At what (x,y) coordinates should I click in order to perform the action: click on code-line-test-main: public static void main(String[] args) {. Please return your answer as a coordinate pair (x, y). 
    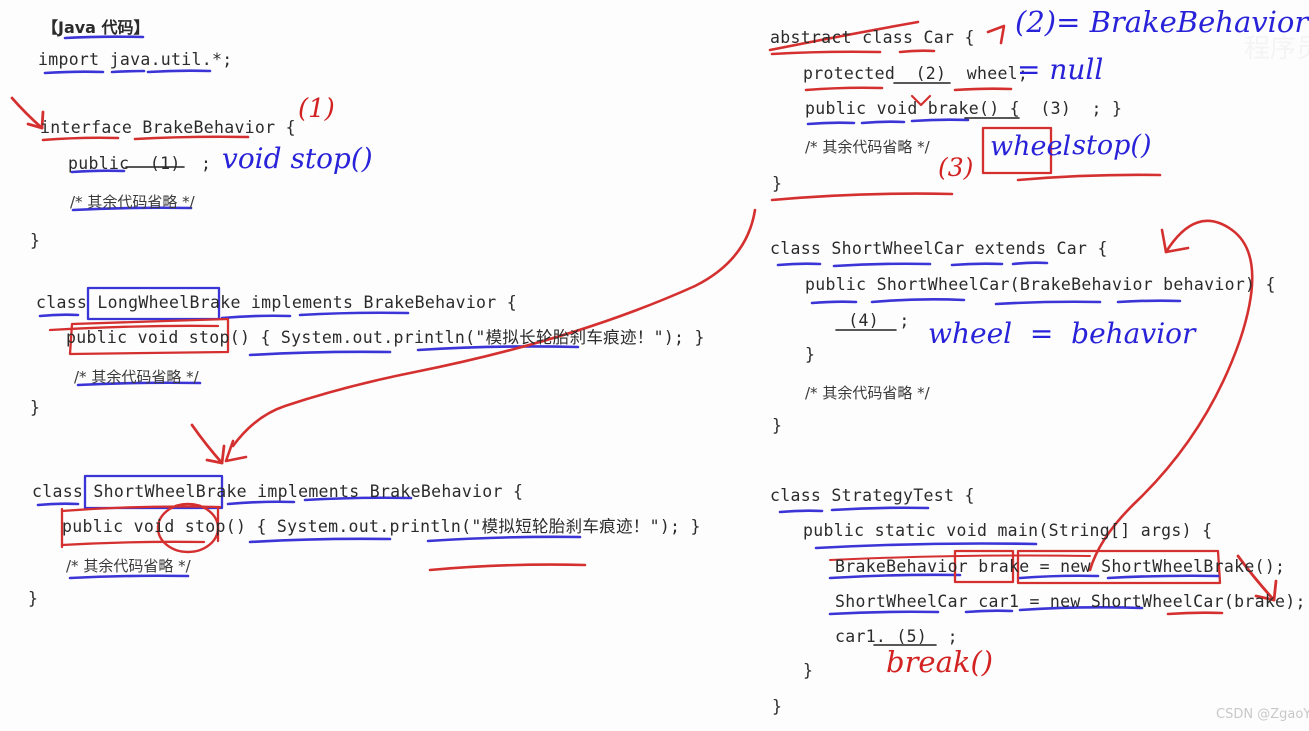
    Looking at the image, I should click on (1008, 530).